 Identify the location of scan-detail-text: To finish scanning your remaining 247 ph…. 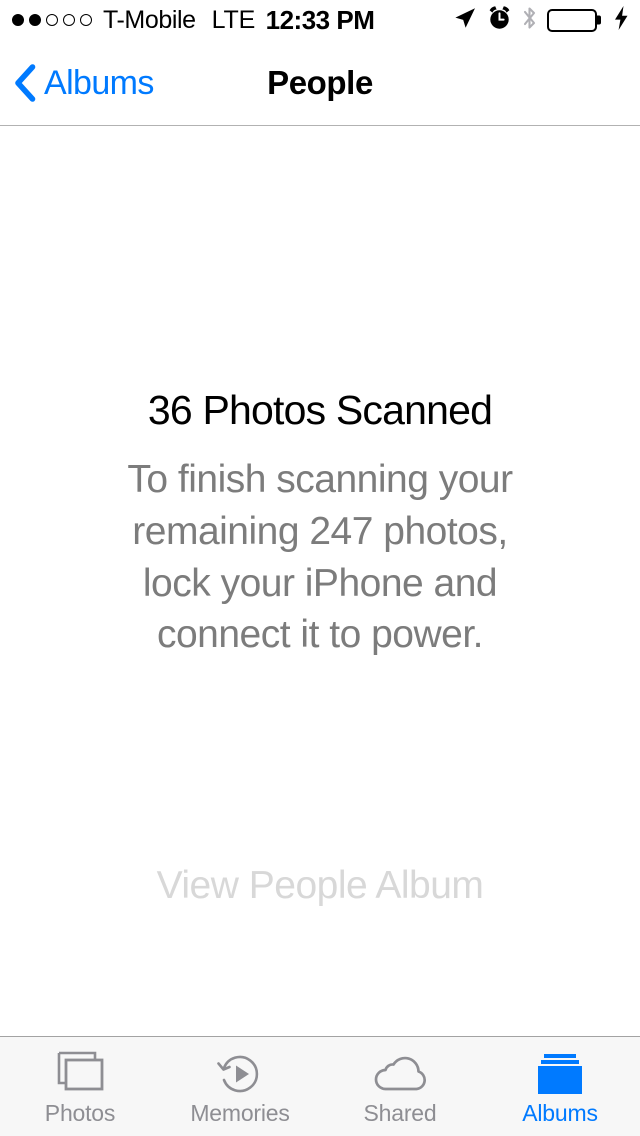
(320, 557).